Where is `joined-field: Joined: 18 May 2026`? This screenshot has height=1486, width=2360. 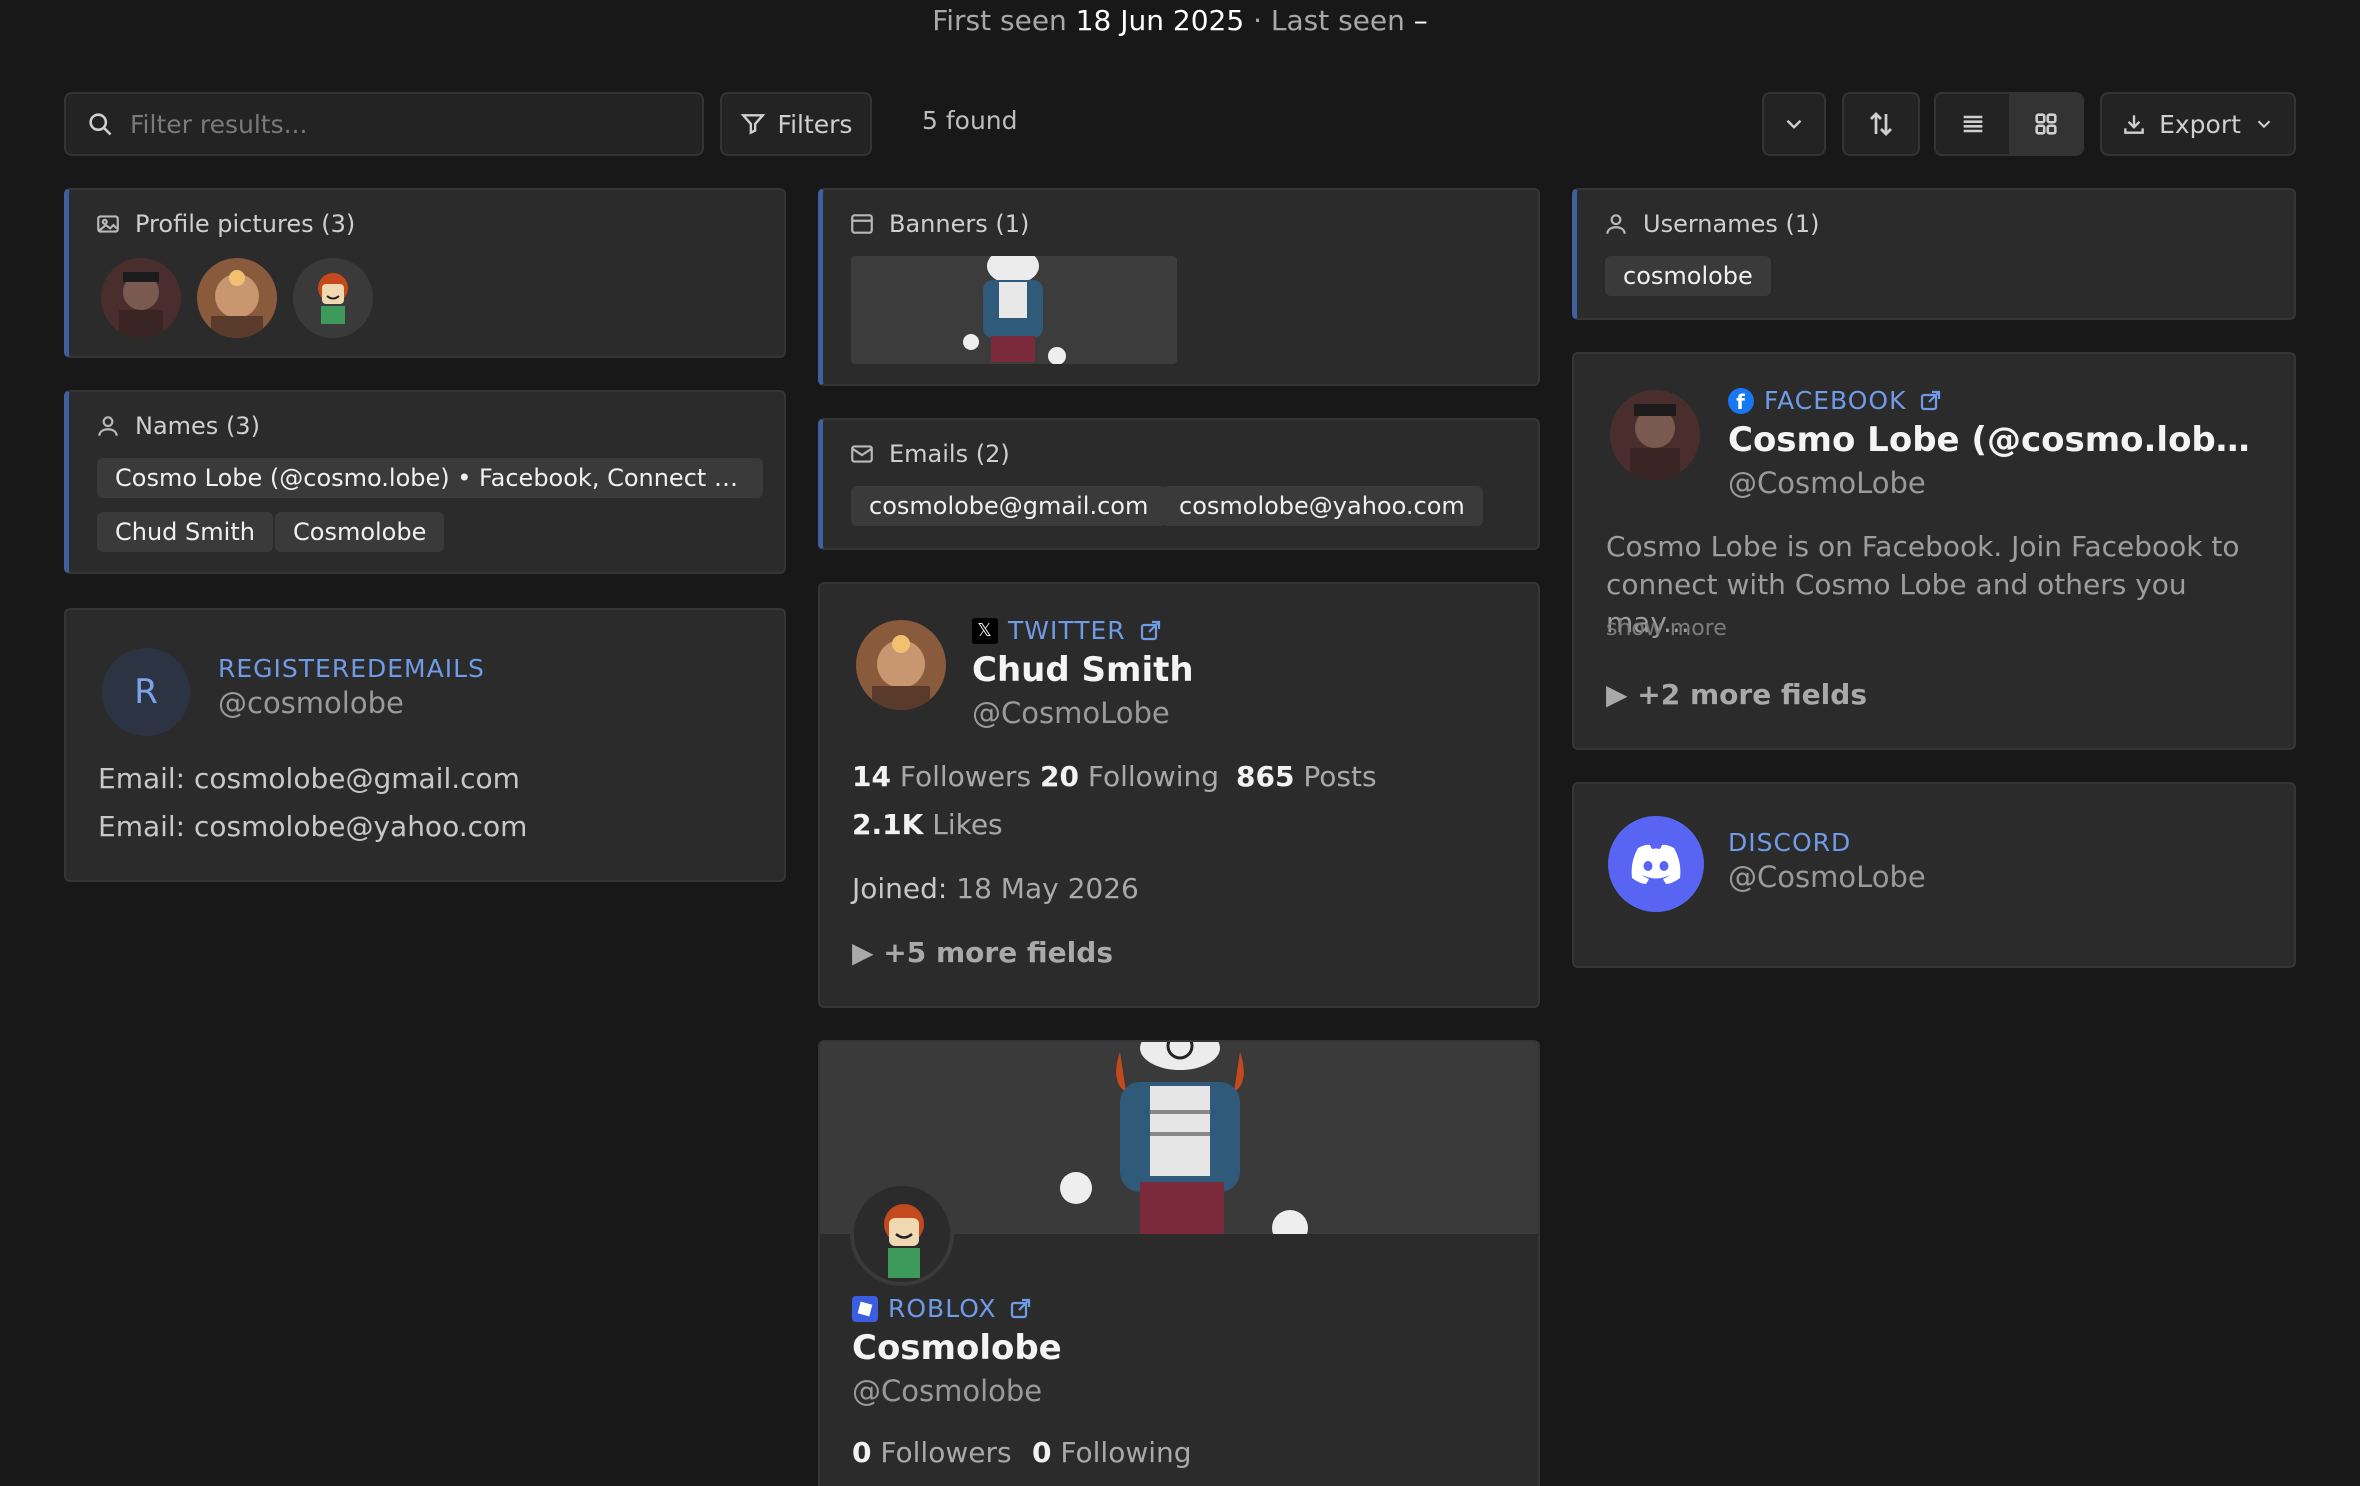
joined-field: Joined: 18 May 2026 is located at coordinates (995, 888).